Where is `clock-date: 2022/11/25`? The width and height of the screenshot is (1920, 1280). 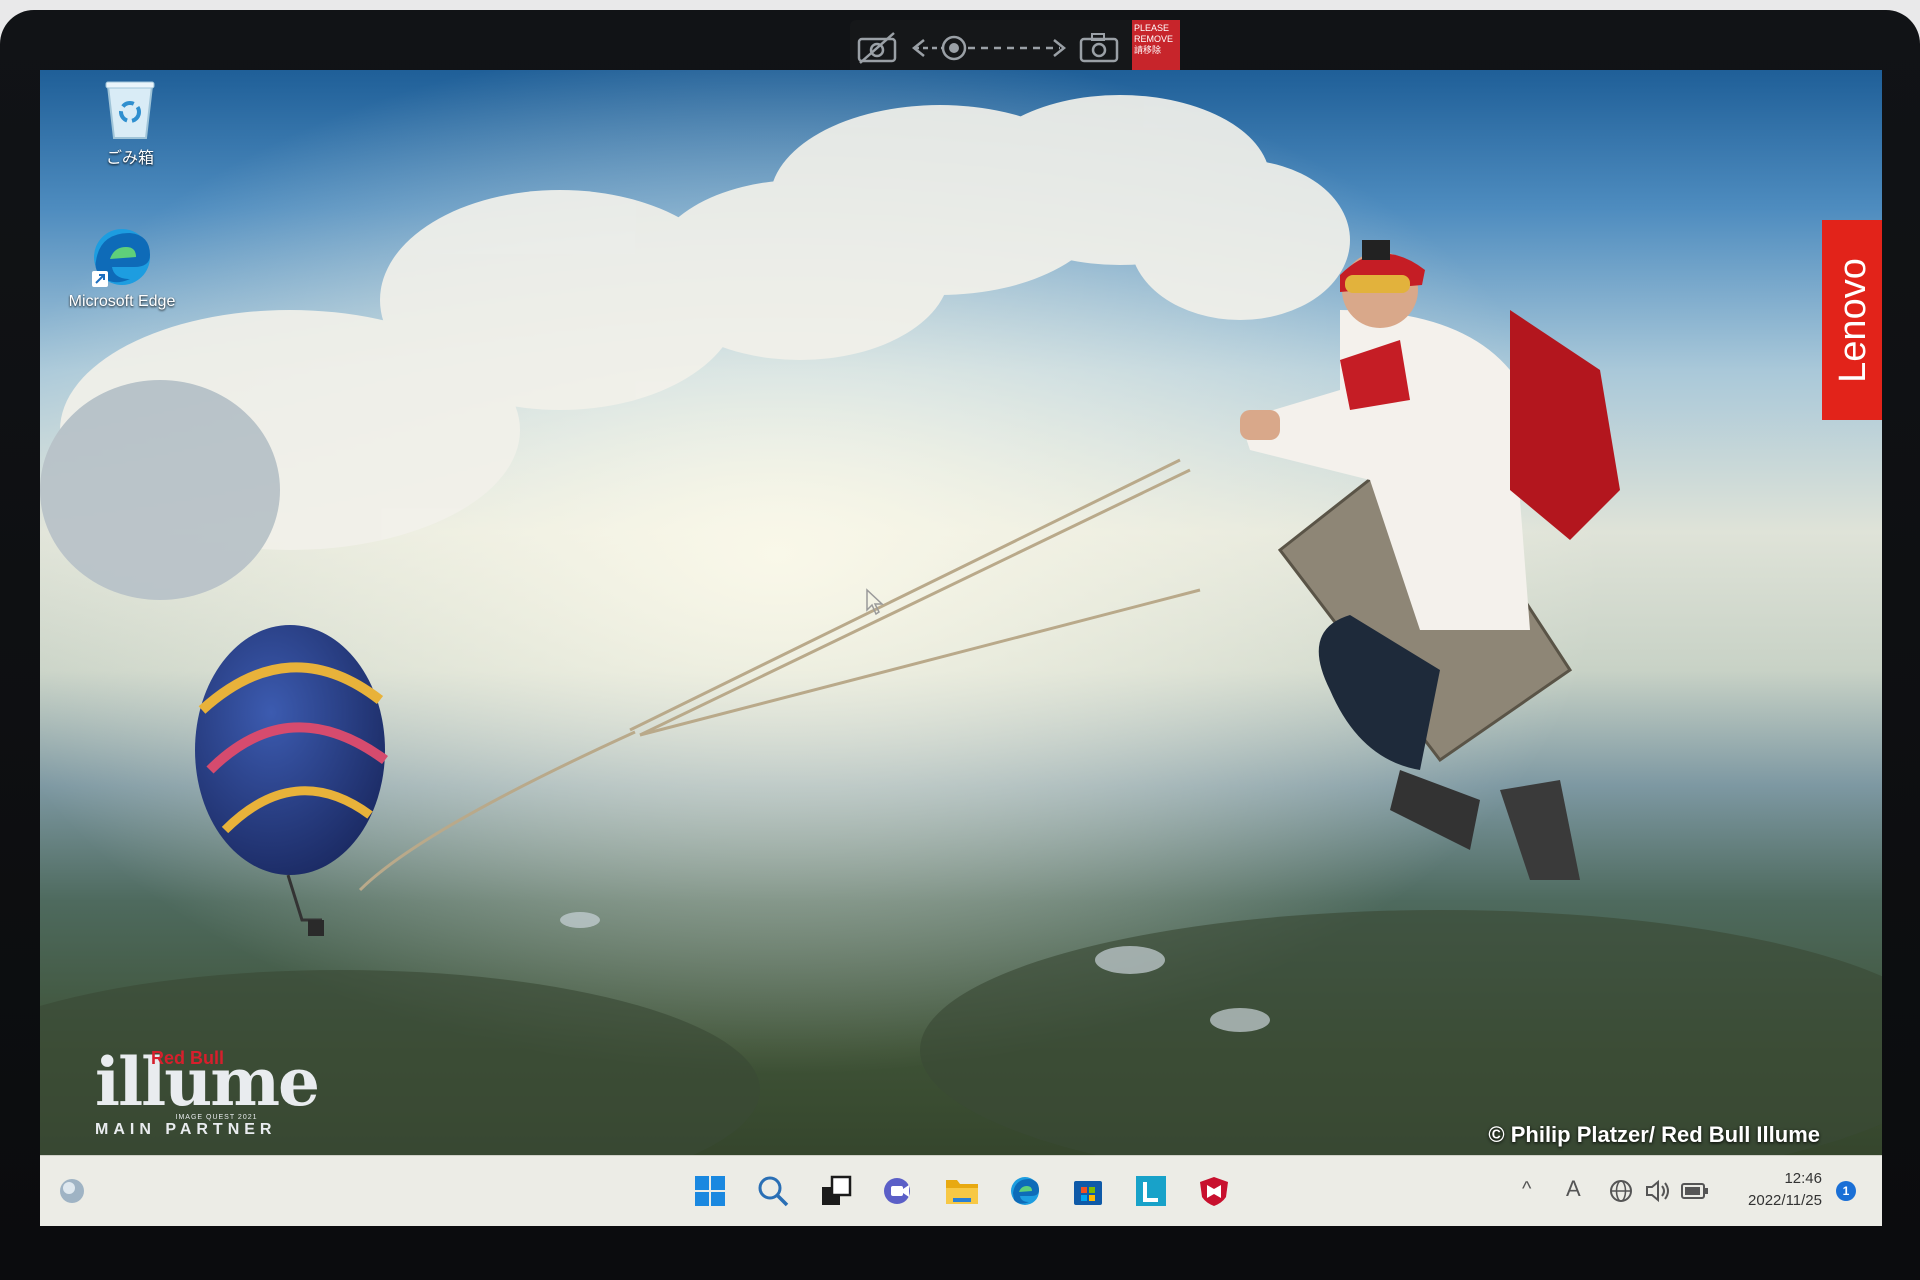
clock-date: 2022/11/25 is located at coordinates (1785, 1200).